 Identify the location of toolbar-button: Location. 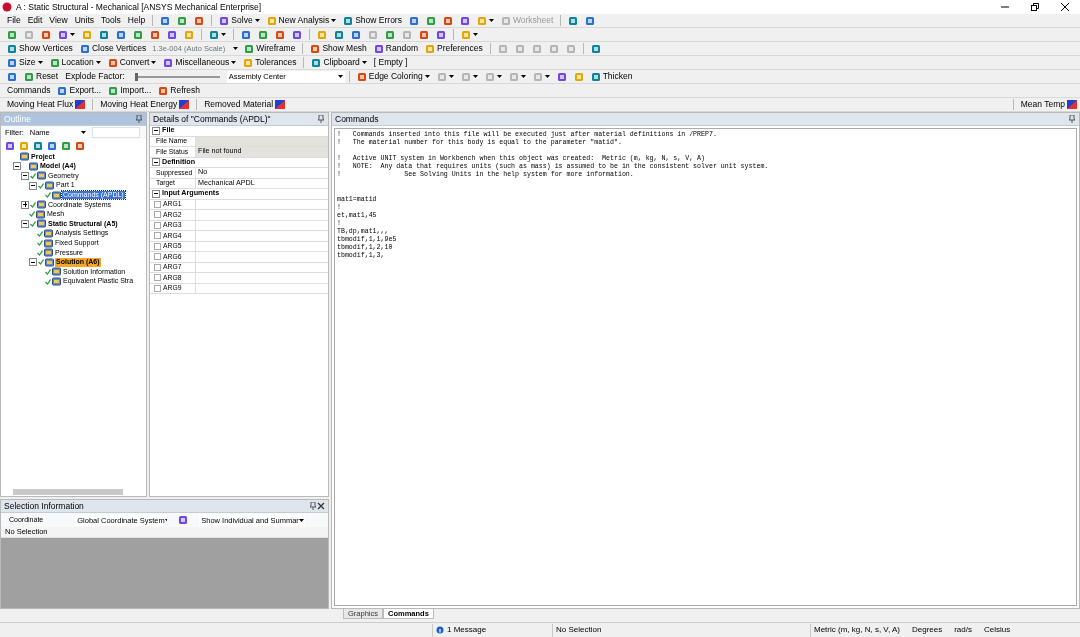
(75, 62).